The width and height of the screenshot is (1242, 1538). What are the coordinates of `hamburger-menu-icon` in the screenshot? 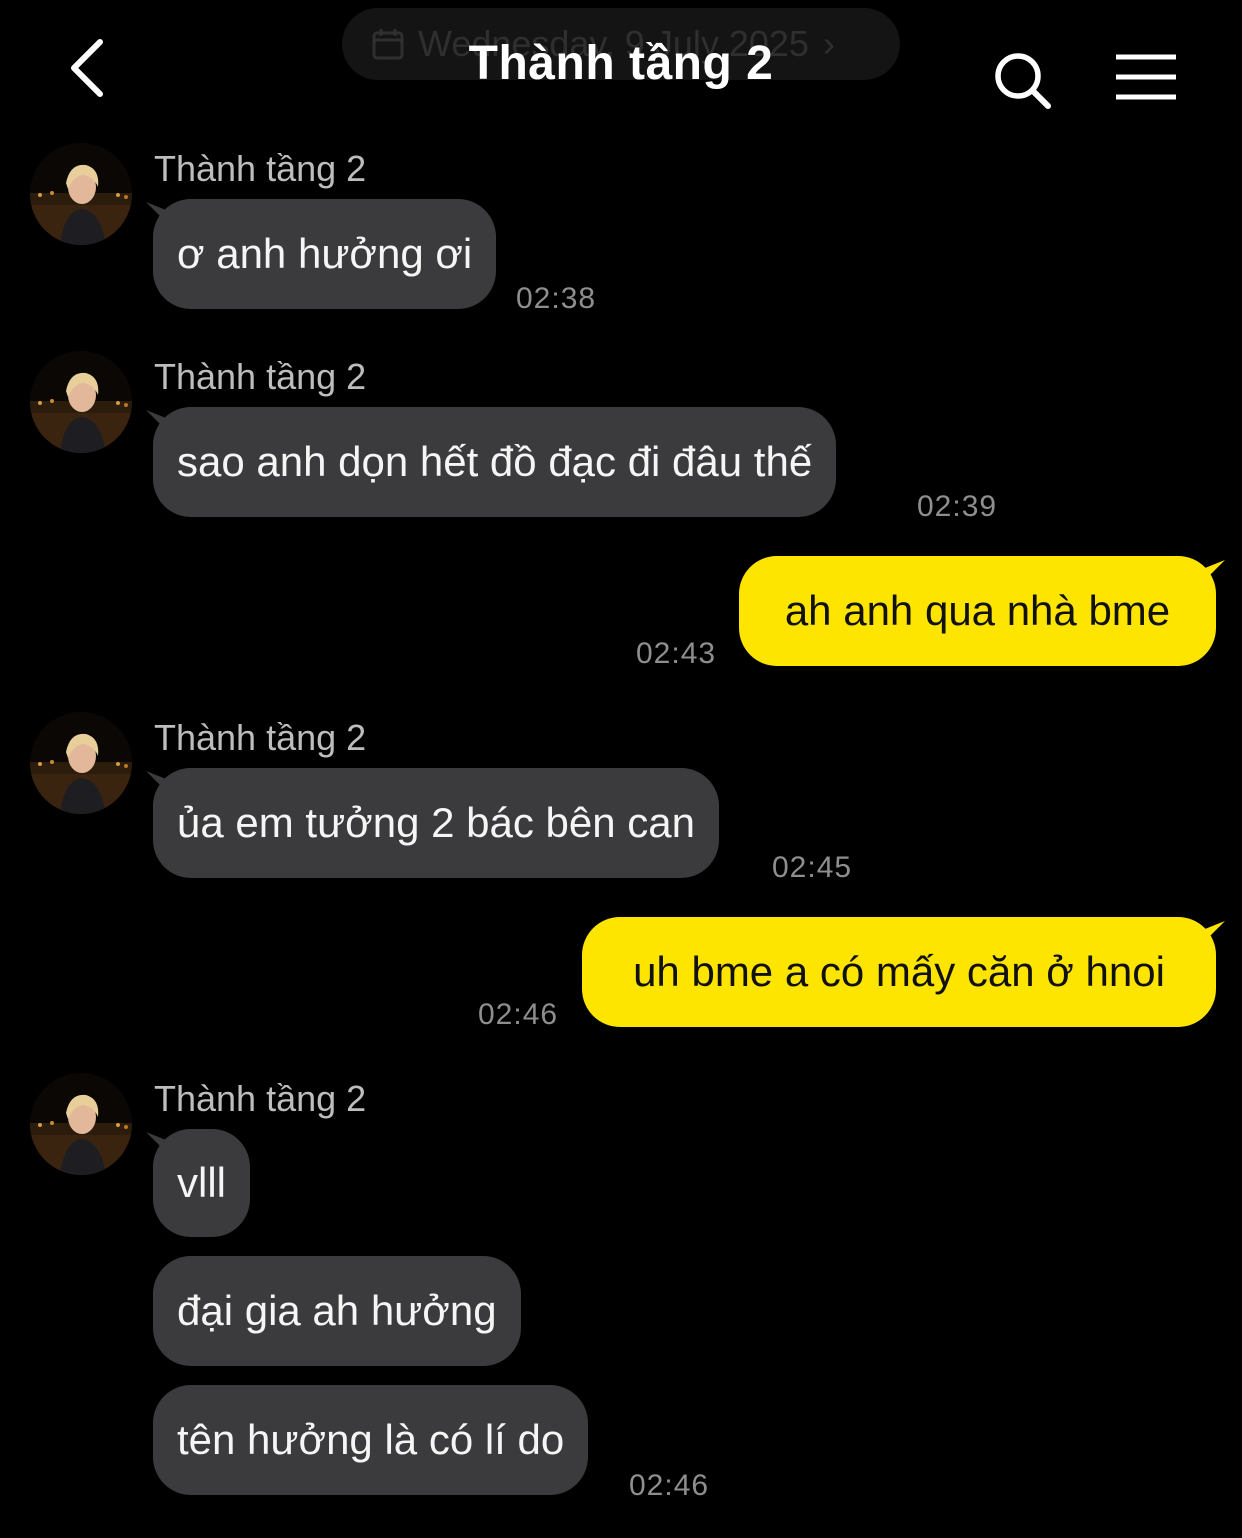 It's located at (1146, 78).